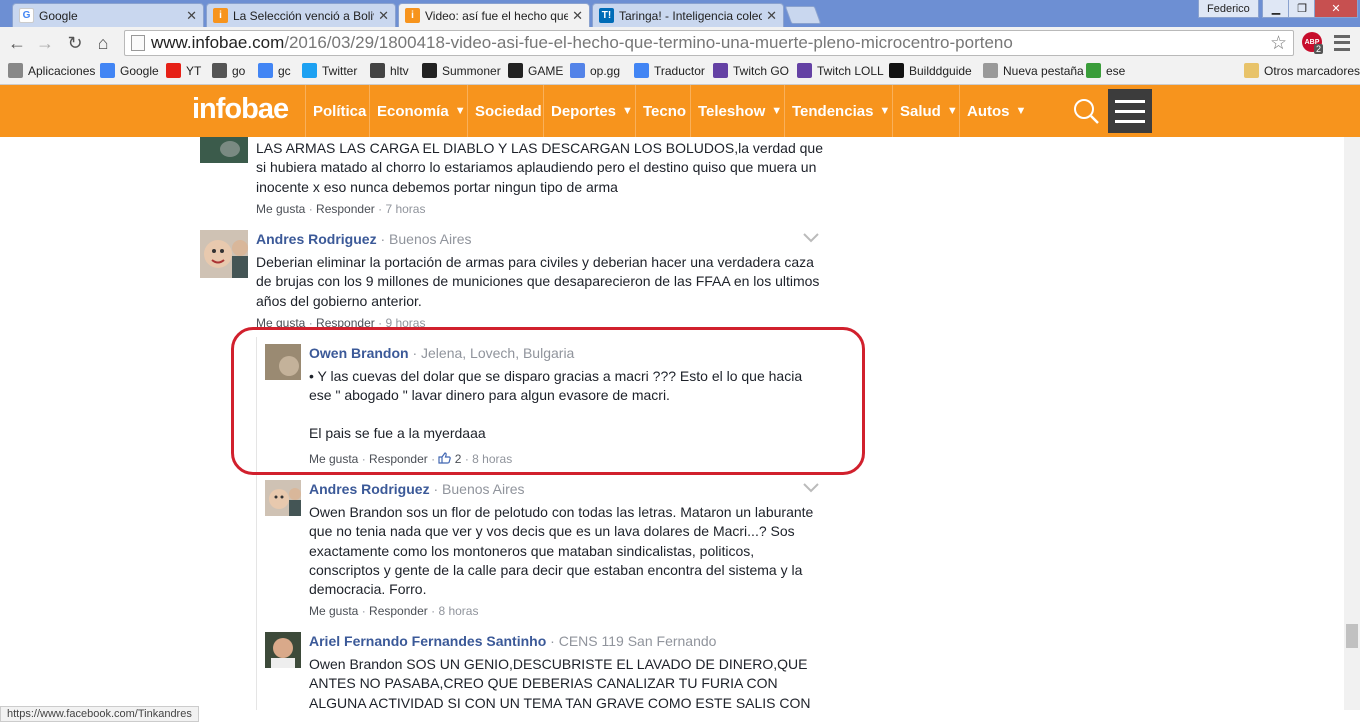  What do you see at coordinates (17, 43) in the screenshot?
I see `back-arrow-icon: ←` at bounding box center [17, 43].